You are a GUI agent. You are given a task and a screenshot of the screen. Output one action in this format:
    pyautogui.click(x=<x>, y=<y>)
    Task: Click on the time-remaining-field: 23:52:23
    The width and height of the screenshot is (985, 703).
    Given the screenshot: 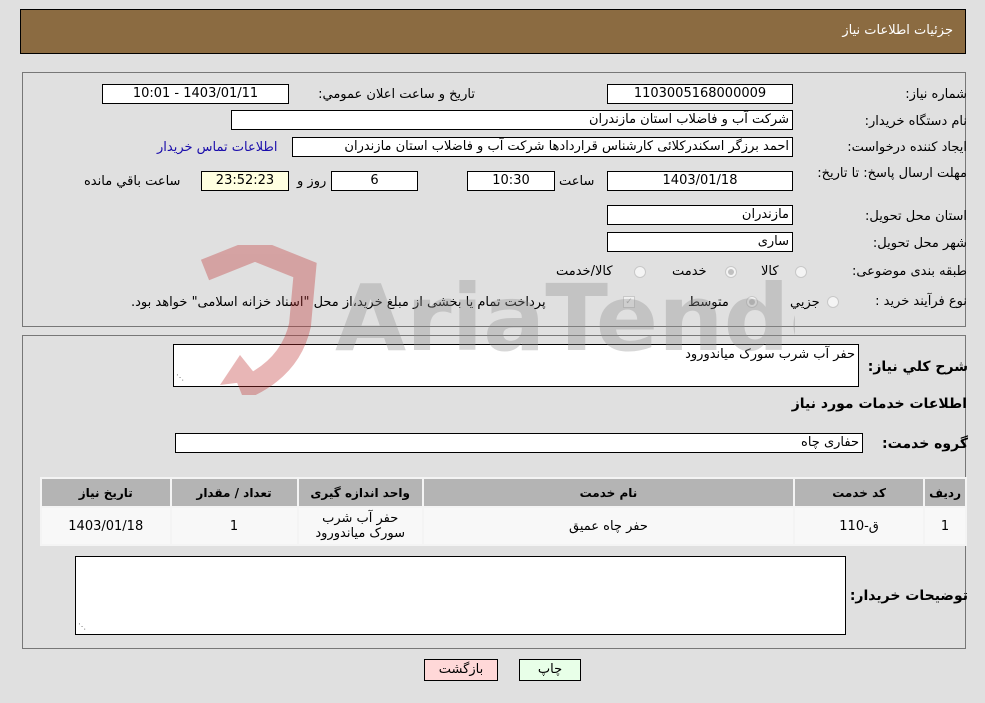 What is the action you would take?
    pyautogui.click(x=245, y=181)
    